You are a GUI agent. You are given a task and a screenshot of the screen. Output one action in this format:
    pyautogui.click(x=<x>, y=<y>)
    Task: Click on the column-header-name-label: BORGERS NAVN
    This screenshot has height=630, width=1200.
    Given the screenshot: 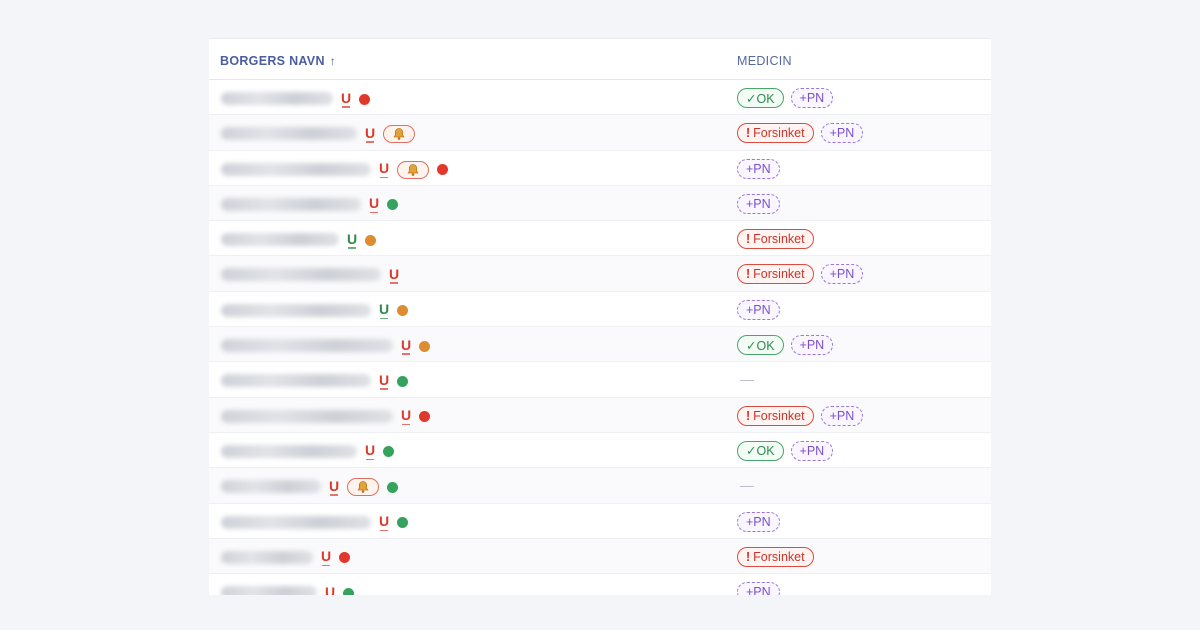 What is the action you would take?
    pyautogui.click(x=272, y=61)
    